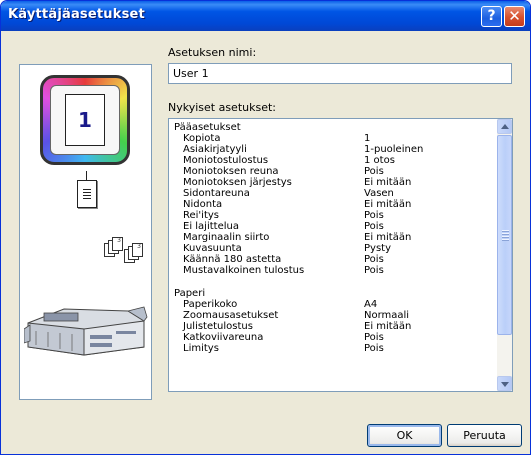 This screenshot has height=455, width=531. I want to click on setting-name-label: Asetuksen nimi:, so click(212, 52).